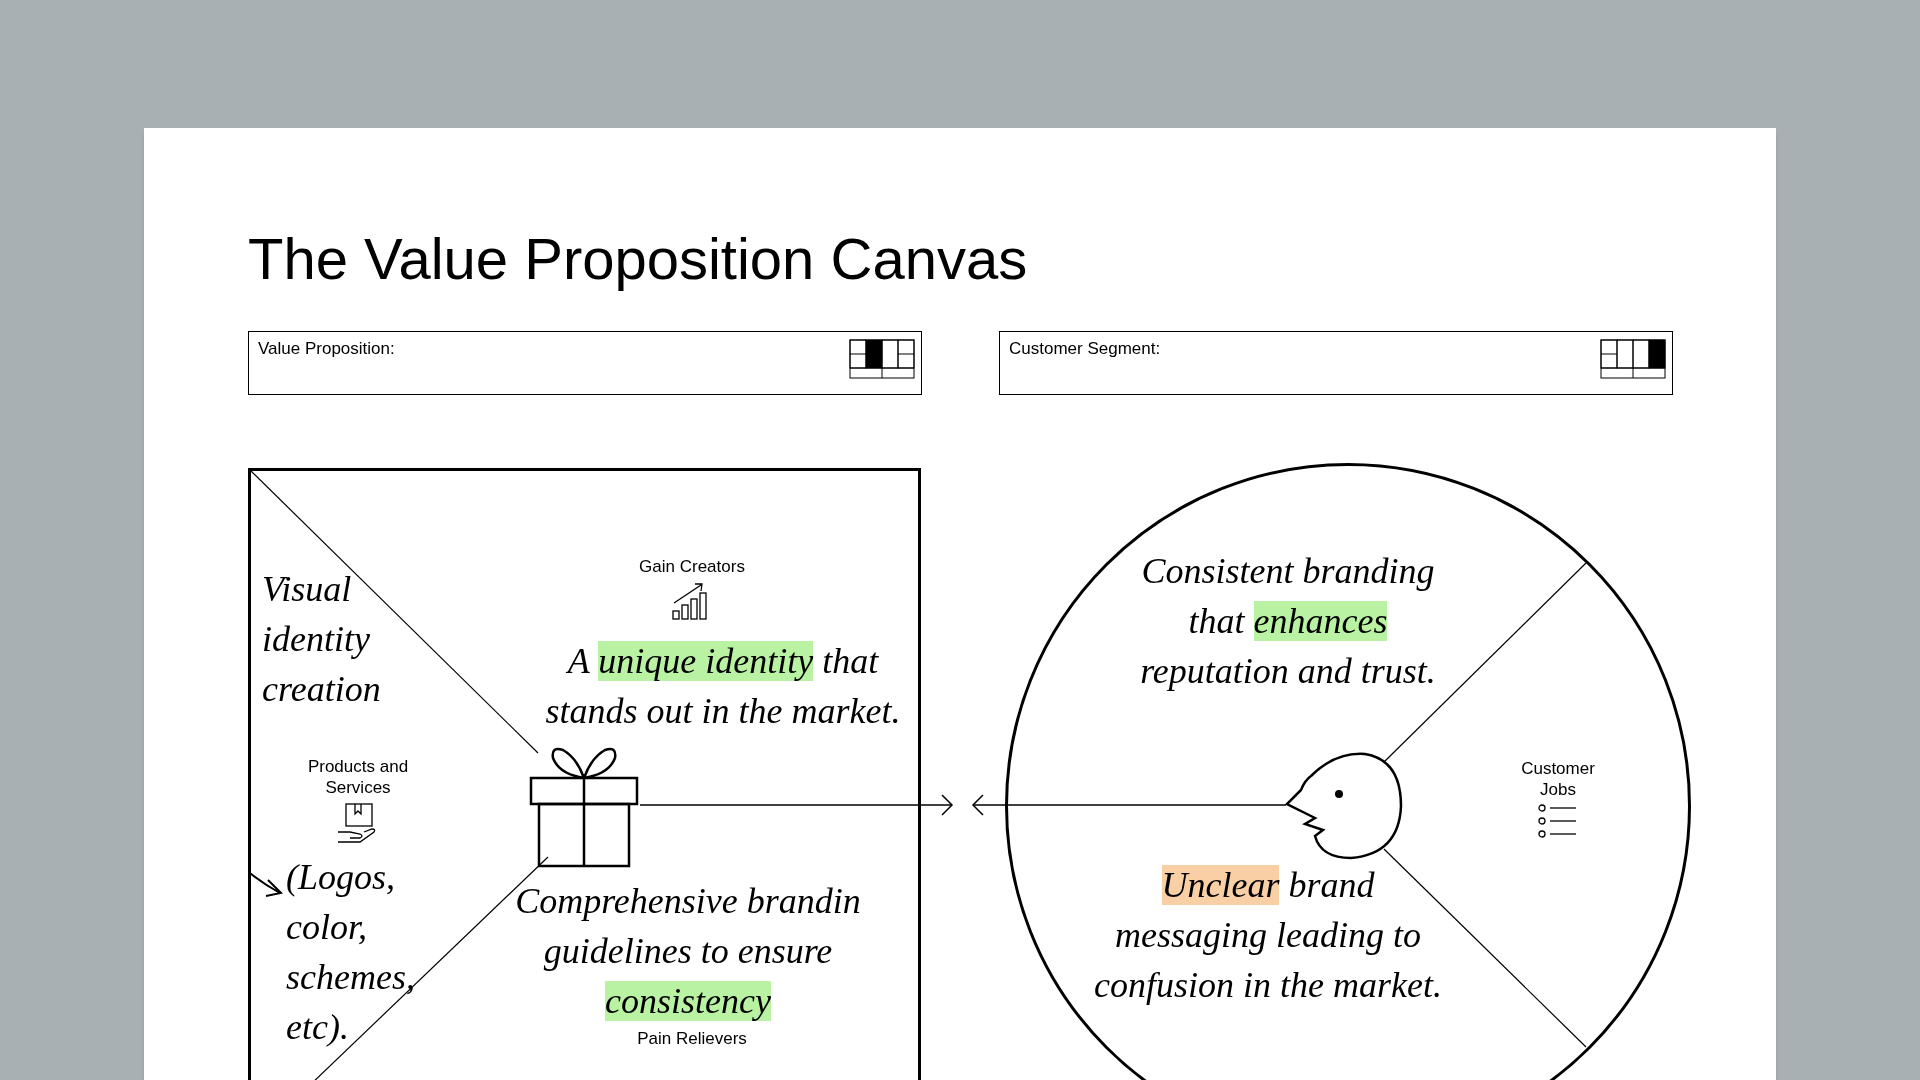  What do you see at coordinates (1336, 363) in the screenshot?
I see `header-field: Customer Segment:` at bounding box center [1336, 363].